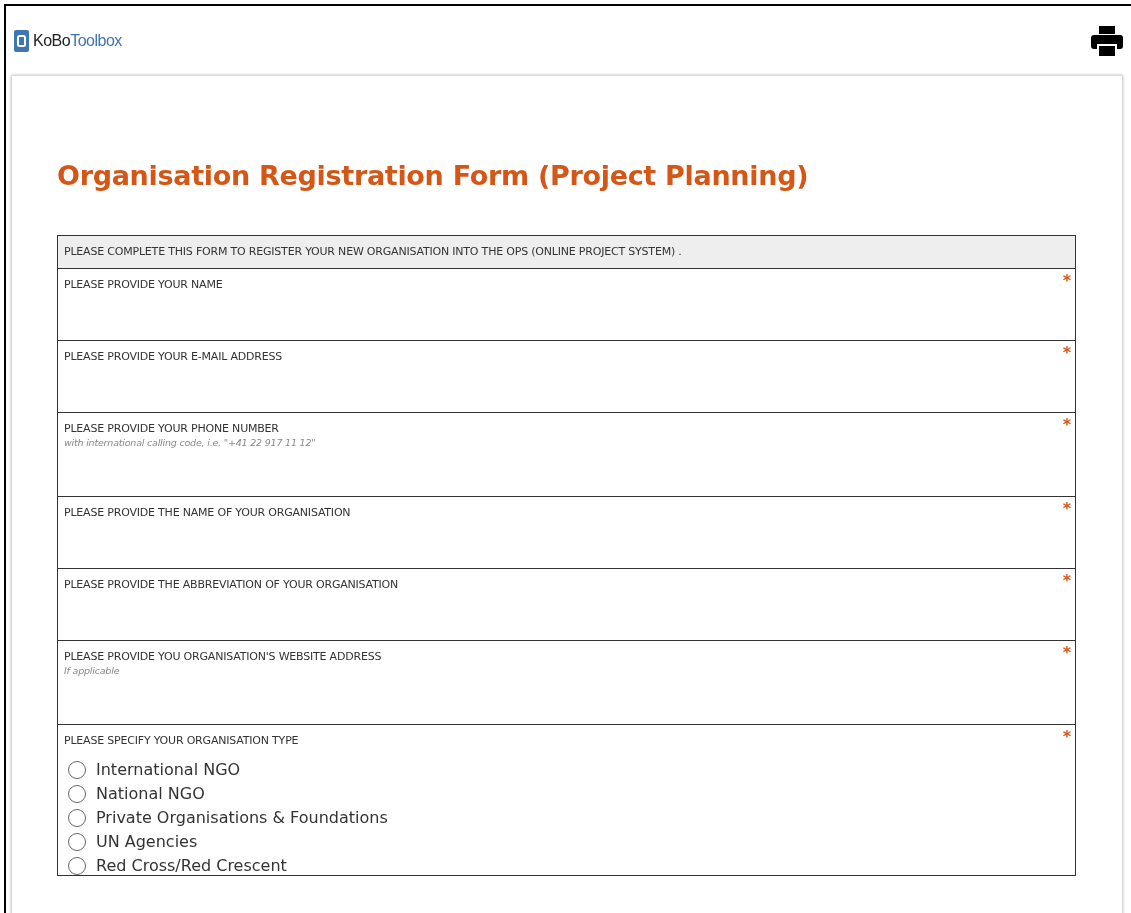  I want to click on question-label: PLEASE PROVIDE THE ABBREVIATION OF YOUR ORGANISATION, so click(232, 584).